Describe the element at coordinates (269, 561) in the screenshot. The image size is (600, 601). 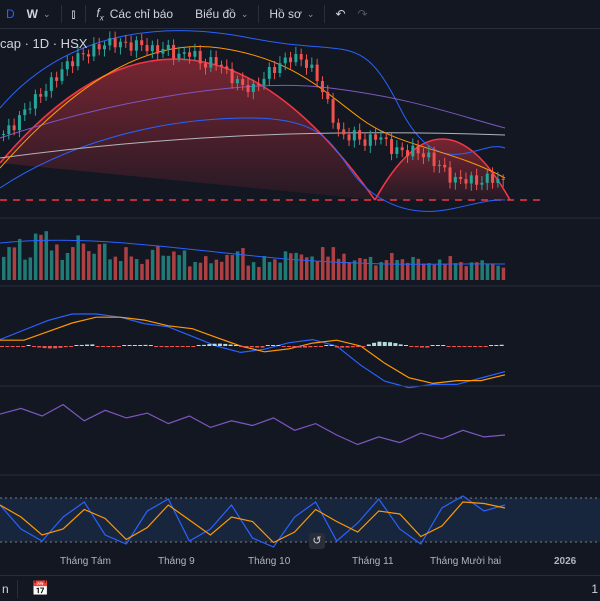
I see `x-axis-label: Tháng 10` at that location.